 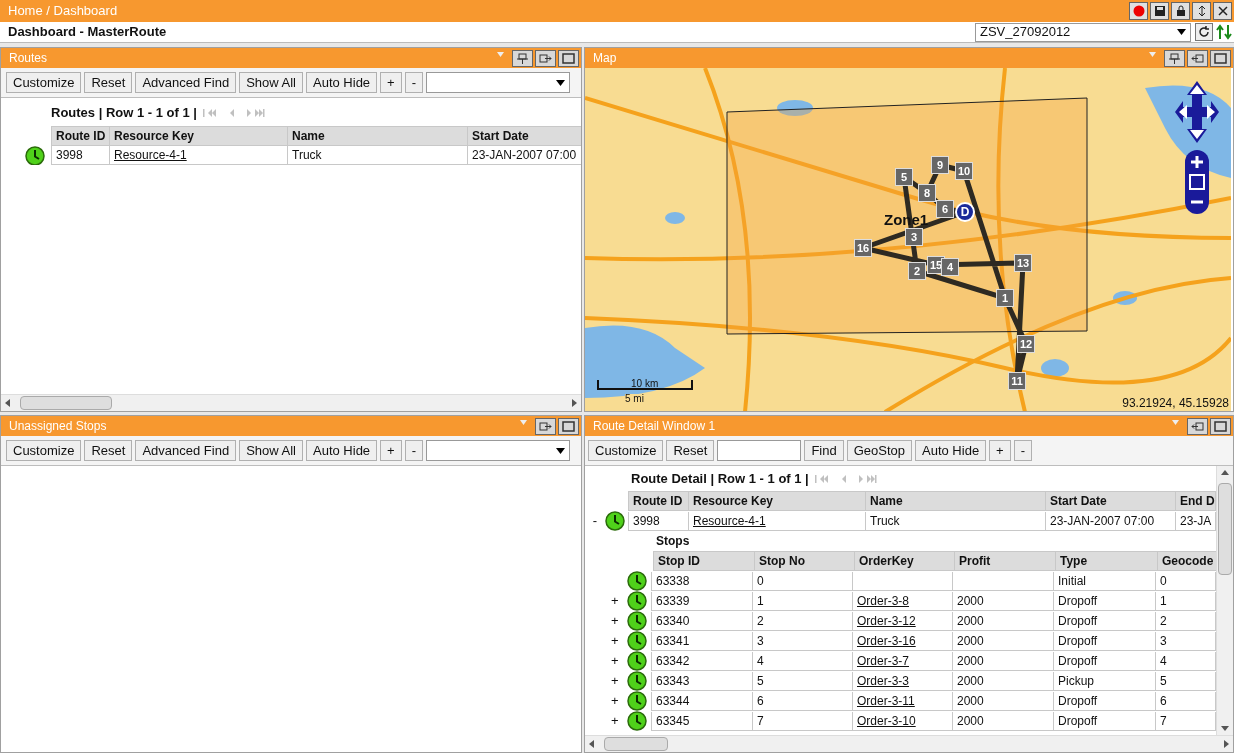 What do you see at coordinates (637, 581) in the screenshot?
I see `clock-icon` at bounding box center [637, 581].